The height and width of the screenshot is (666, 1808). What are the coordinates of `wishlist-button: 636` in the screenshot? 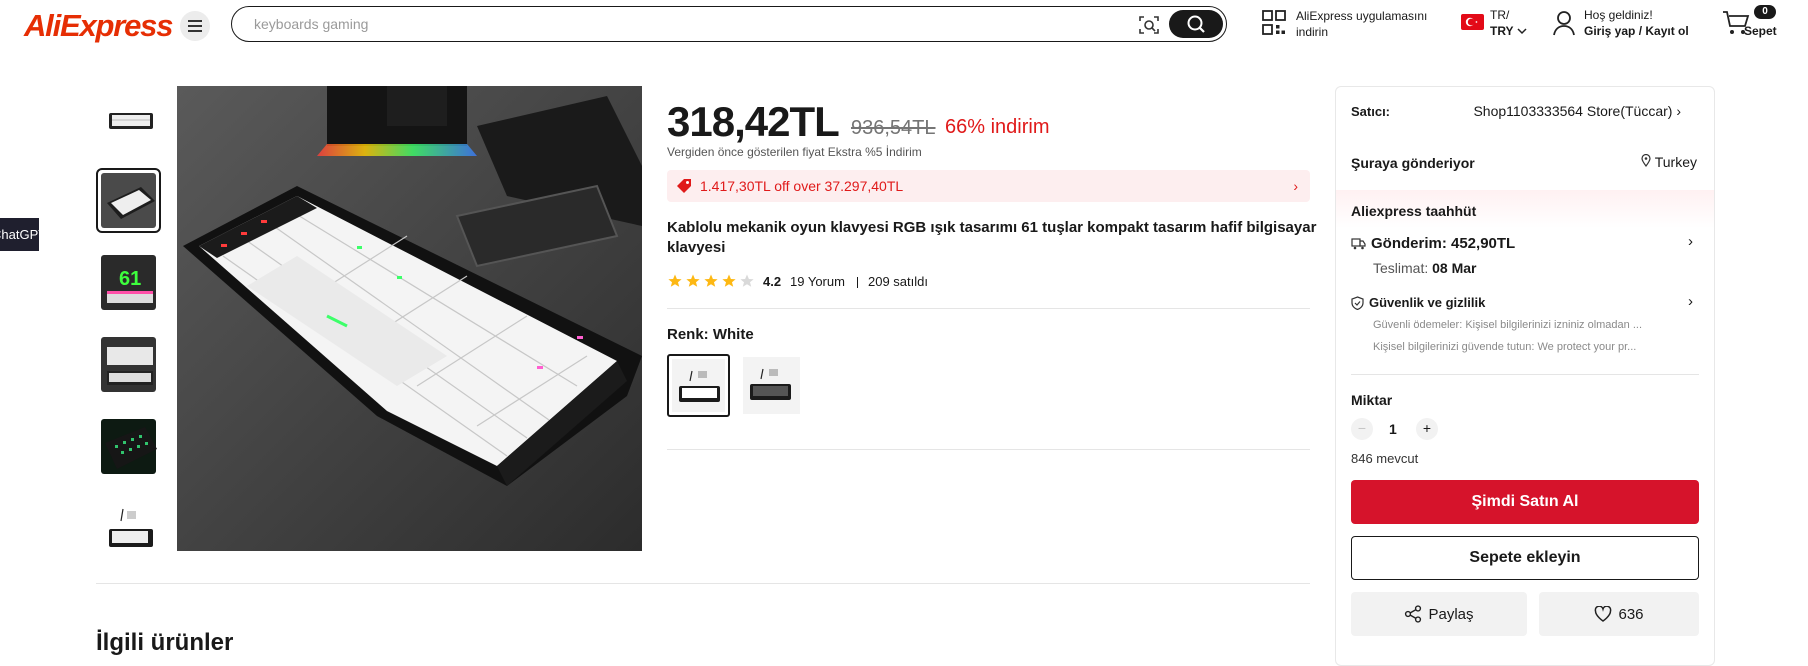 It's located at (1619, 614).